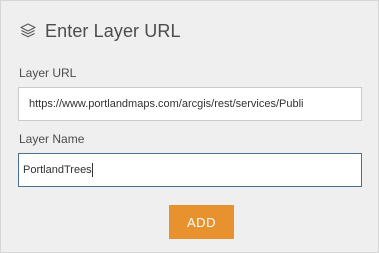 This screenshot has width=379, height=253. I want to click on panel-title: Enter Layer URL, so click(113, 30).